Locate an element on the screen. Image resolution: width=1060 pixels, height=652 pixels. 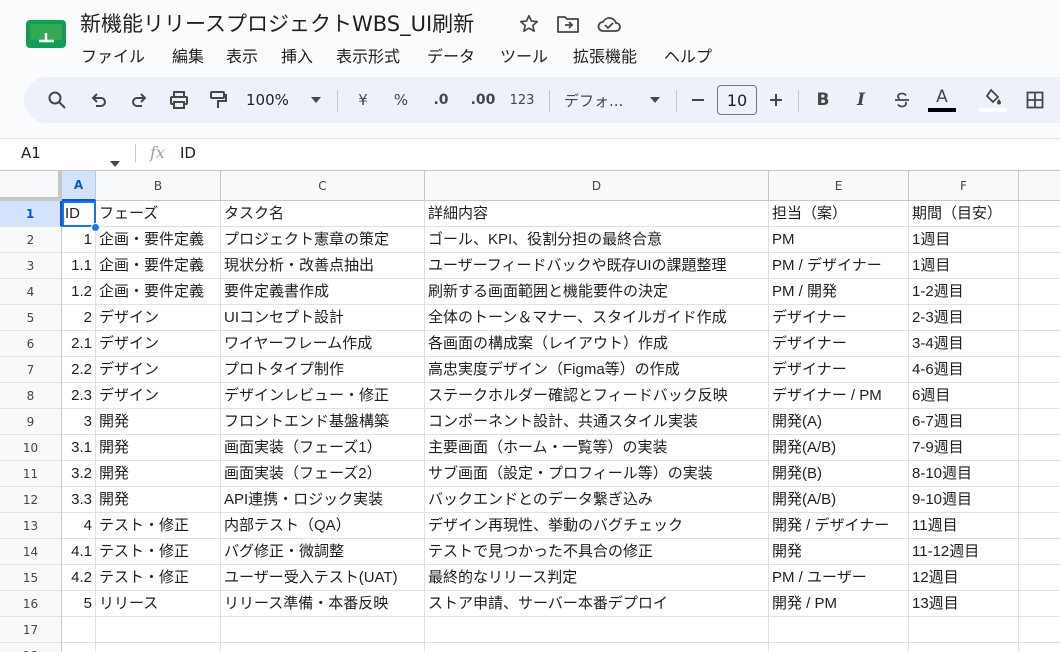
move-to-folder-icon is located at coordinates (567, 24).